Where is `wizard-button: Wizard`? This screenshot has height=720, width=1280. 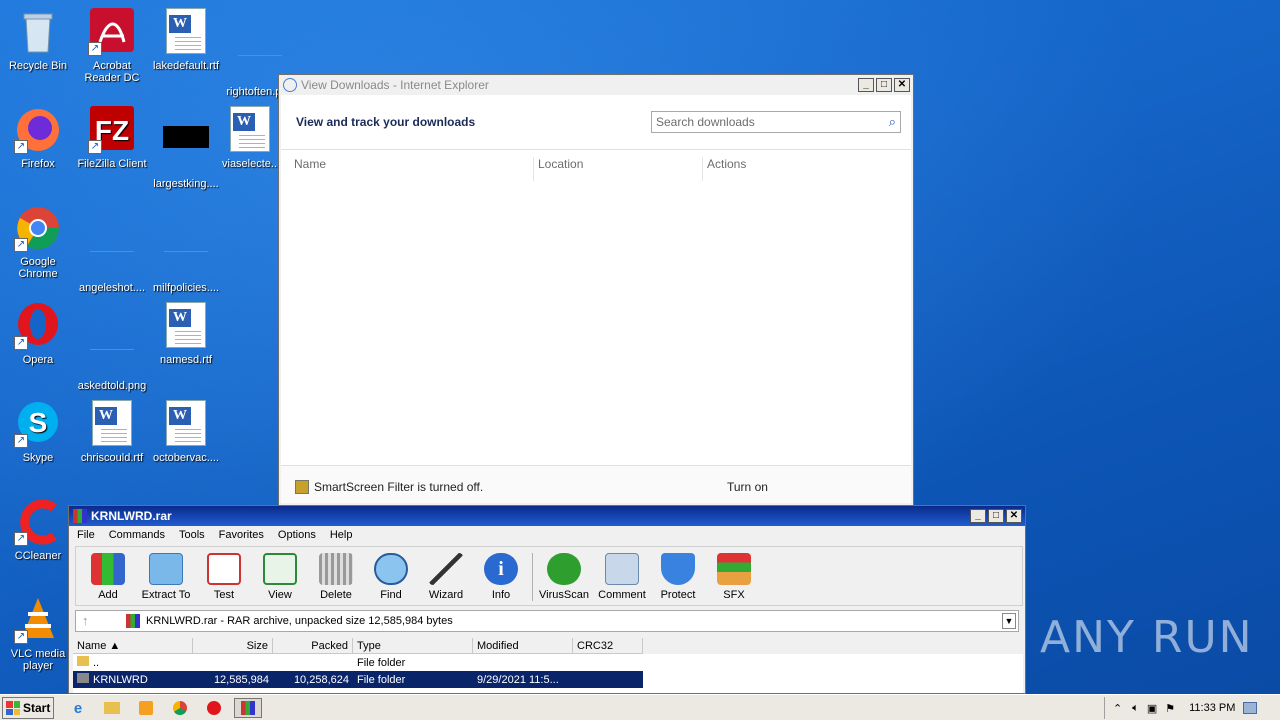 wizard-button: Wizard is located at coordinates (446, 577).